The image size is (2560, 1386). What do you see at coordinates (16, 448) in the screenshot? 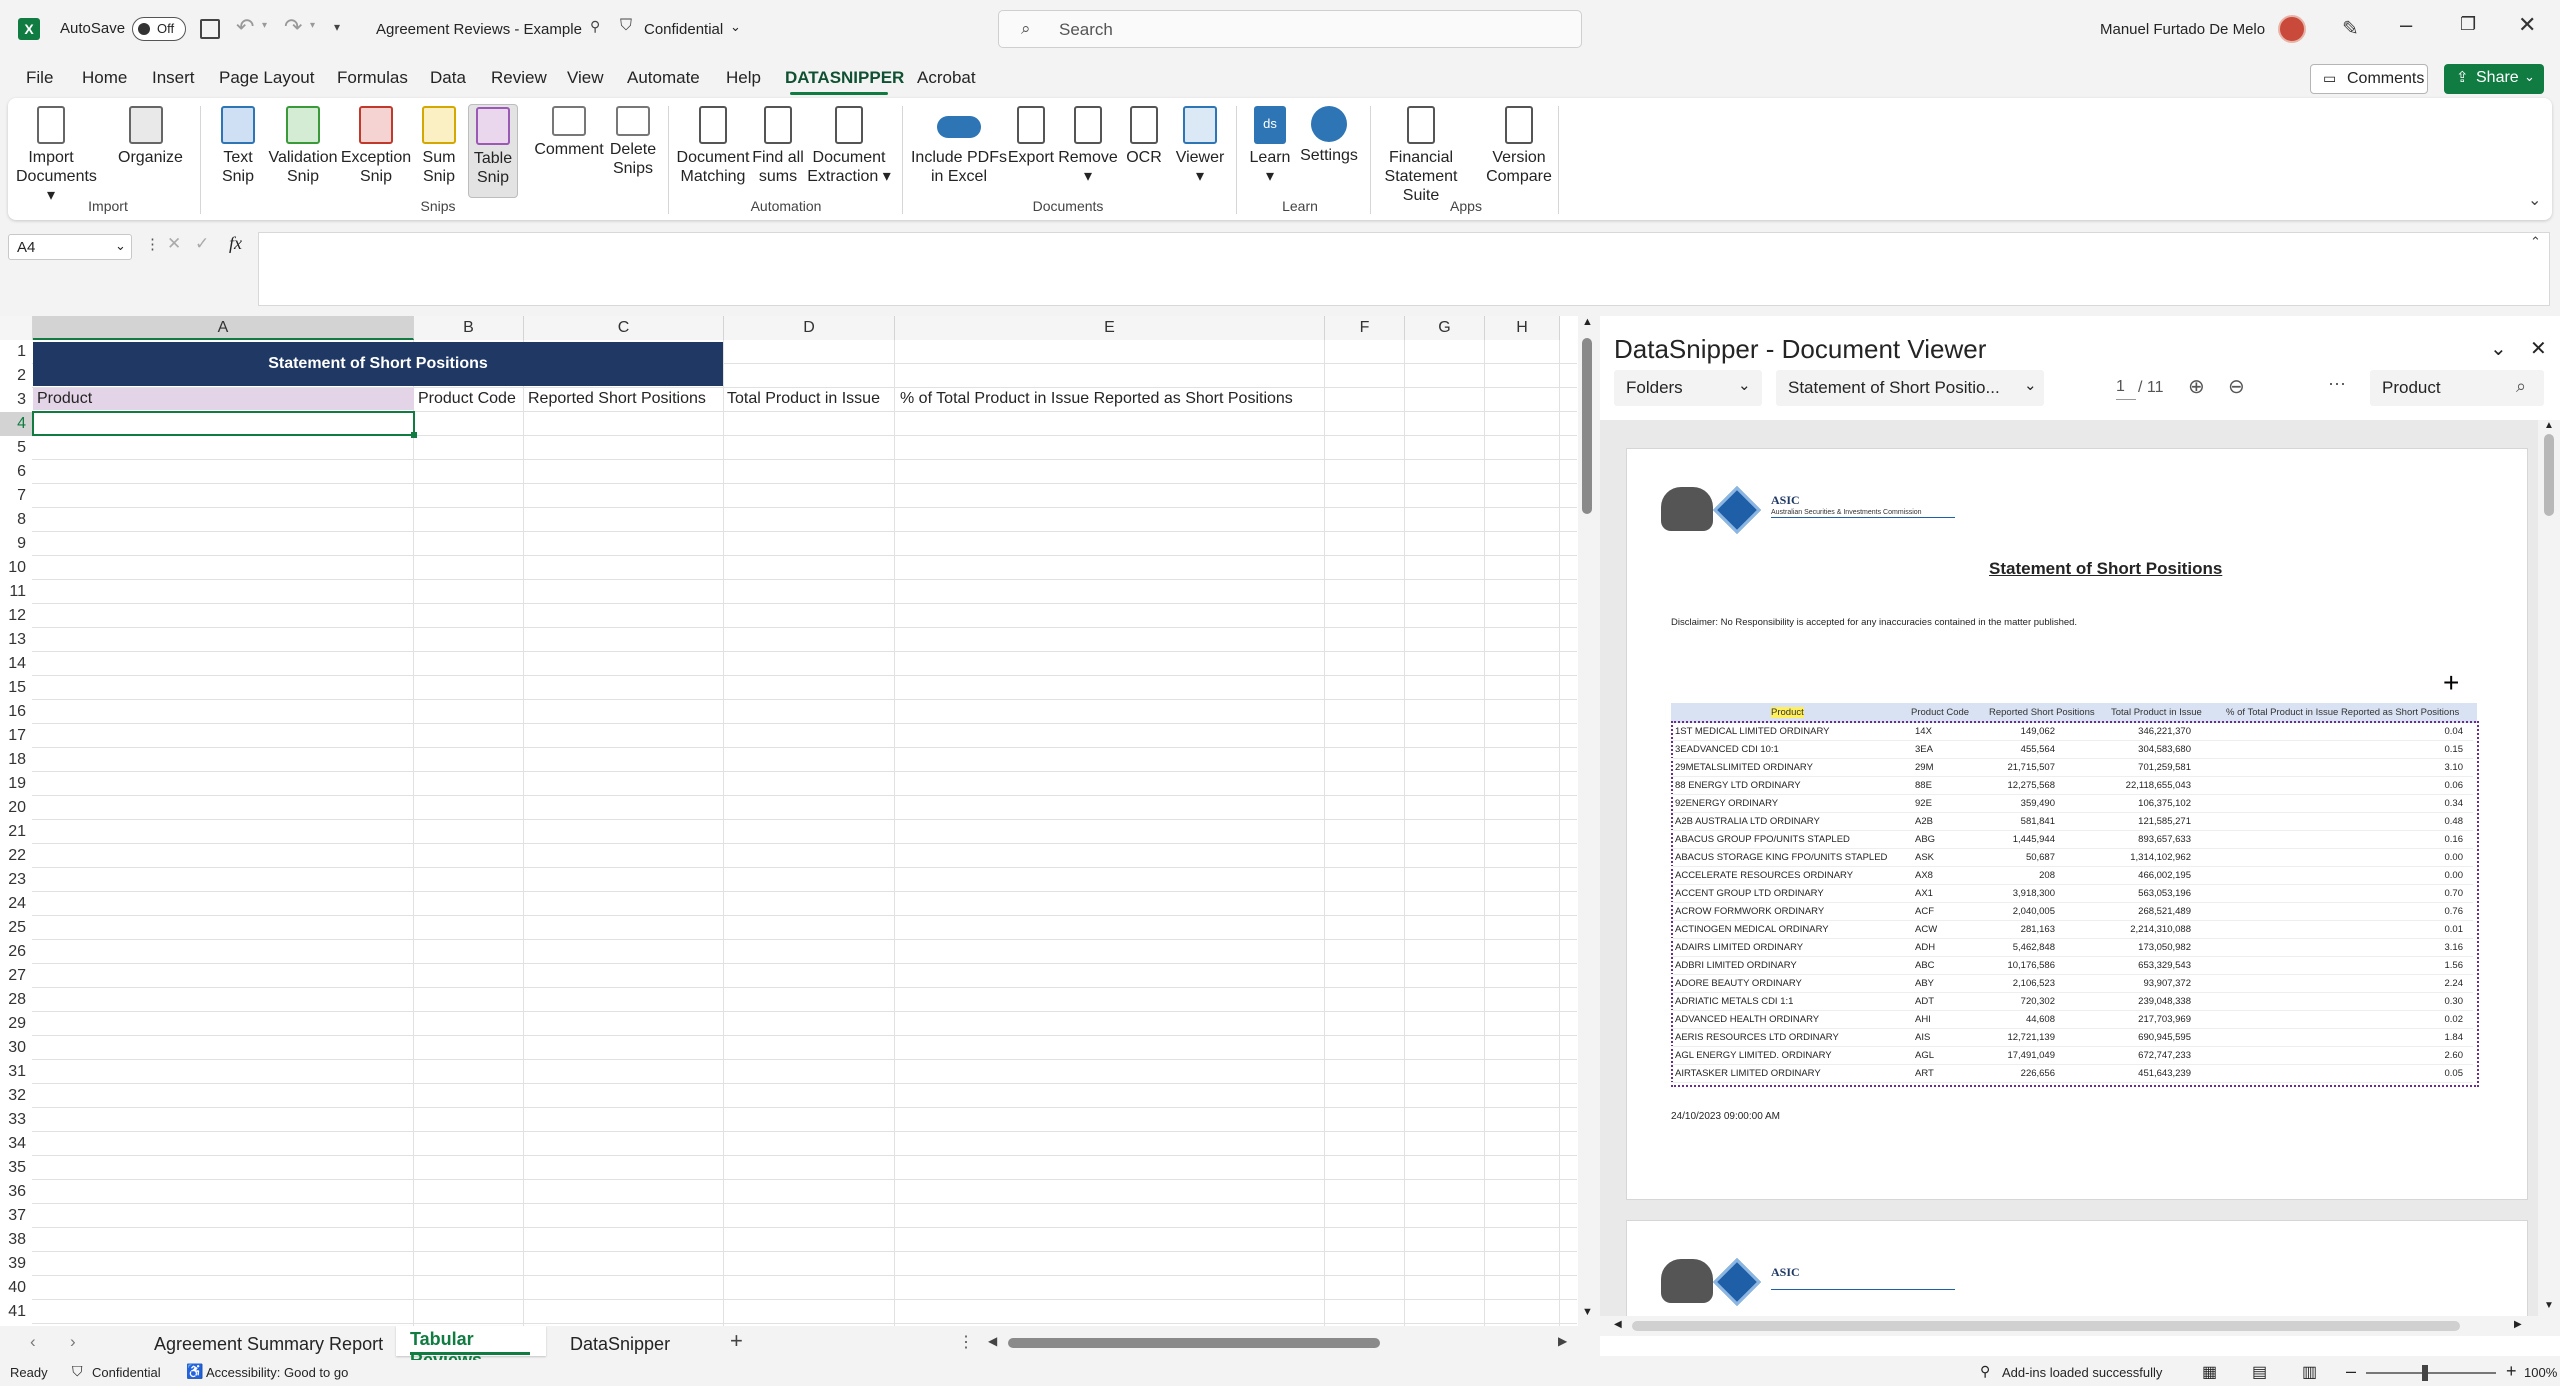
I see `row-header-5: 5` at bounding box center [16, 448].